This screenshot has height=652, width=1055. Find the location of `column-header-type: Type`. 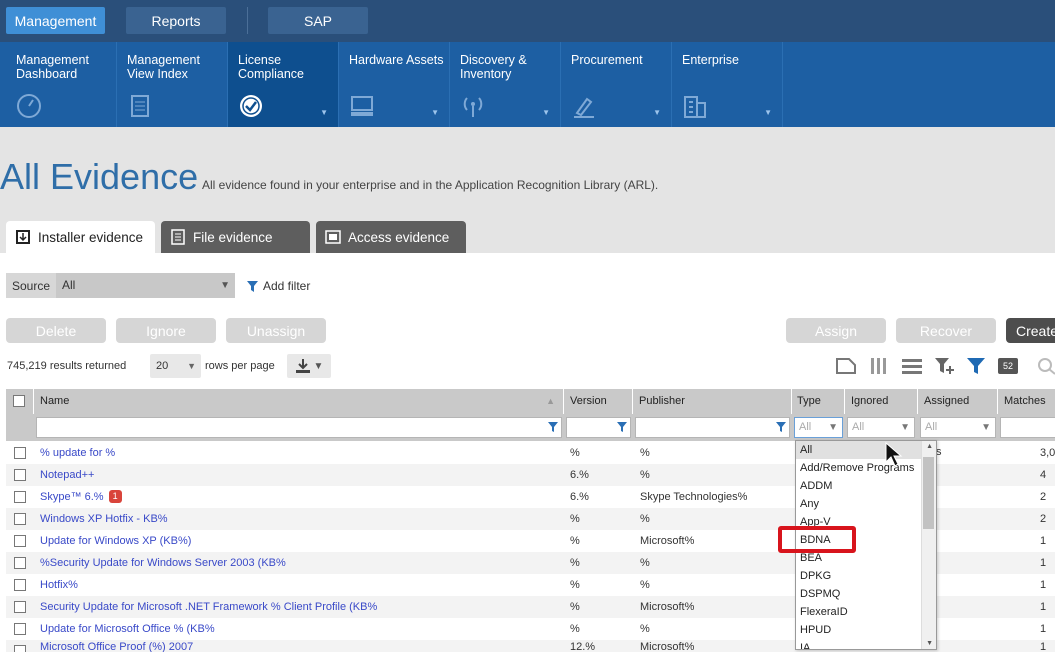

column-header-type: Type is located at coordinates (818, 401).